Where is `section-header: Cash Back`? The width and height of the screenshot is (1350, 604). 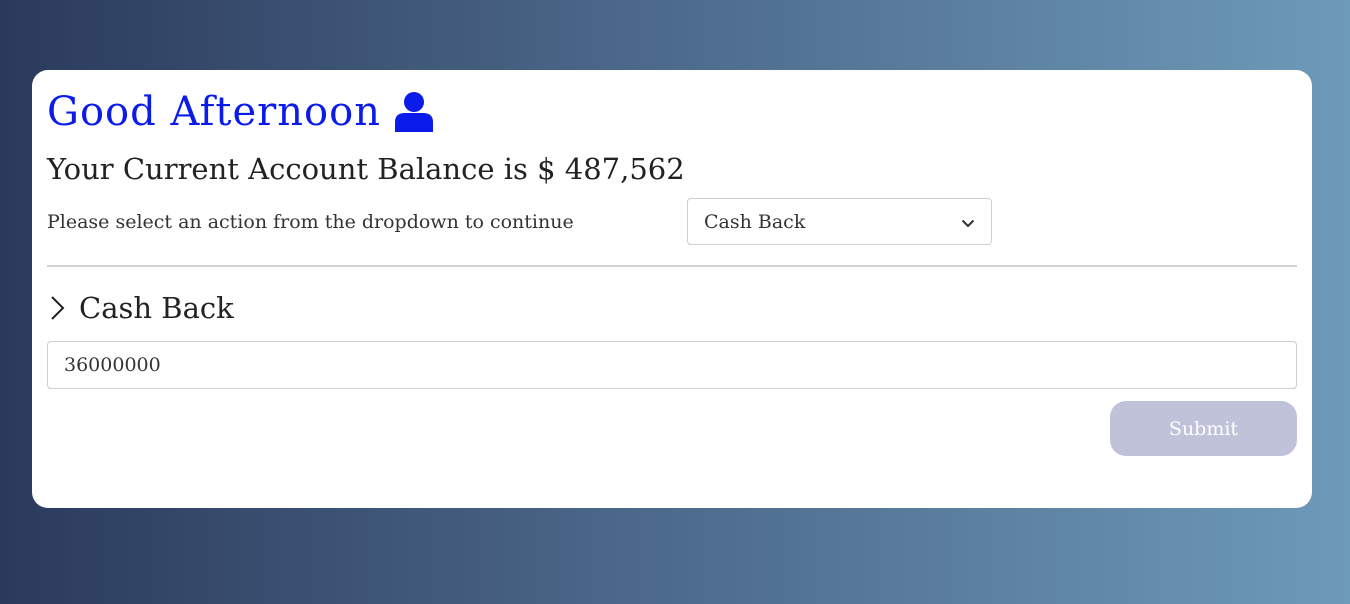 section-header: Cash Back is located at coordinates (672, 308).